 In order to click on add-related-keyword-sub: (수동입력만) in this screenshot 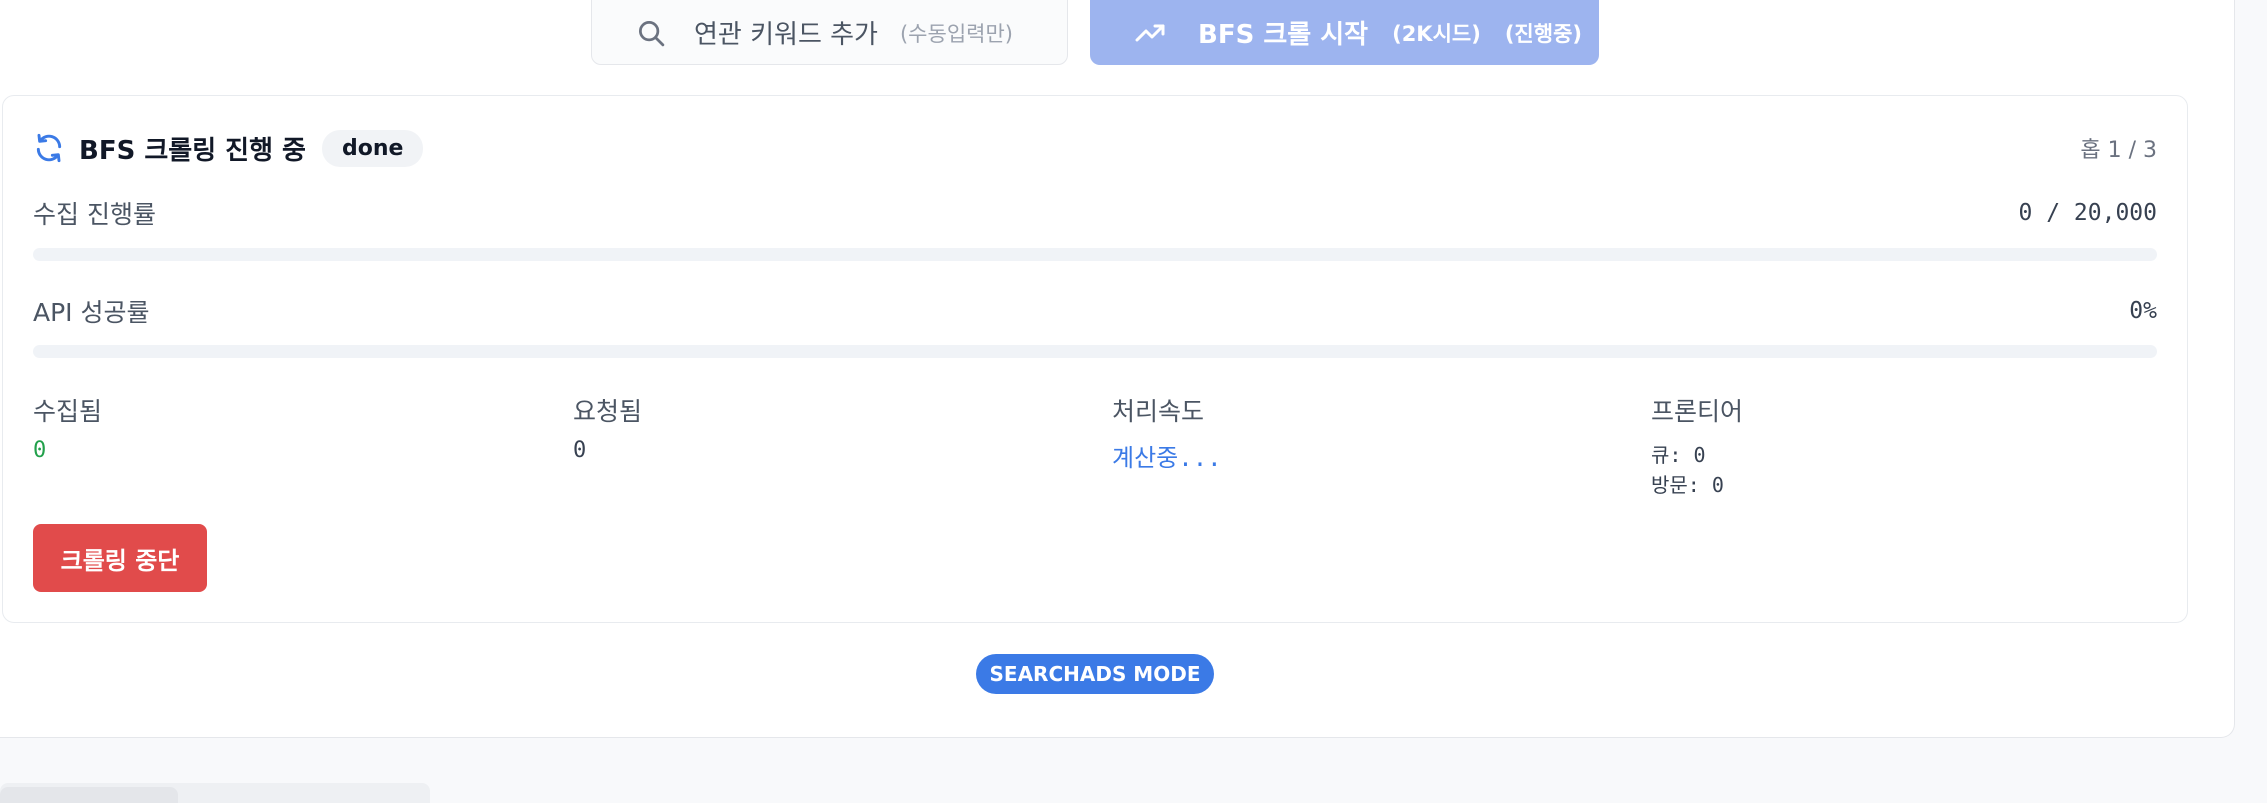, I will do `click(956, 33)`.